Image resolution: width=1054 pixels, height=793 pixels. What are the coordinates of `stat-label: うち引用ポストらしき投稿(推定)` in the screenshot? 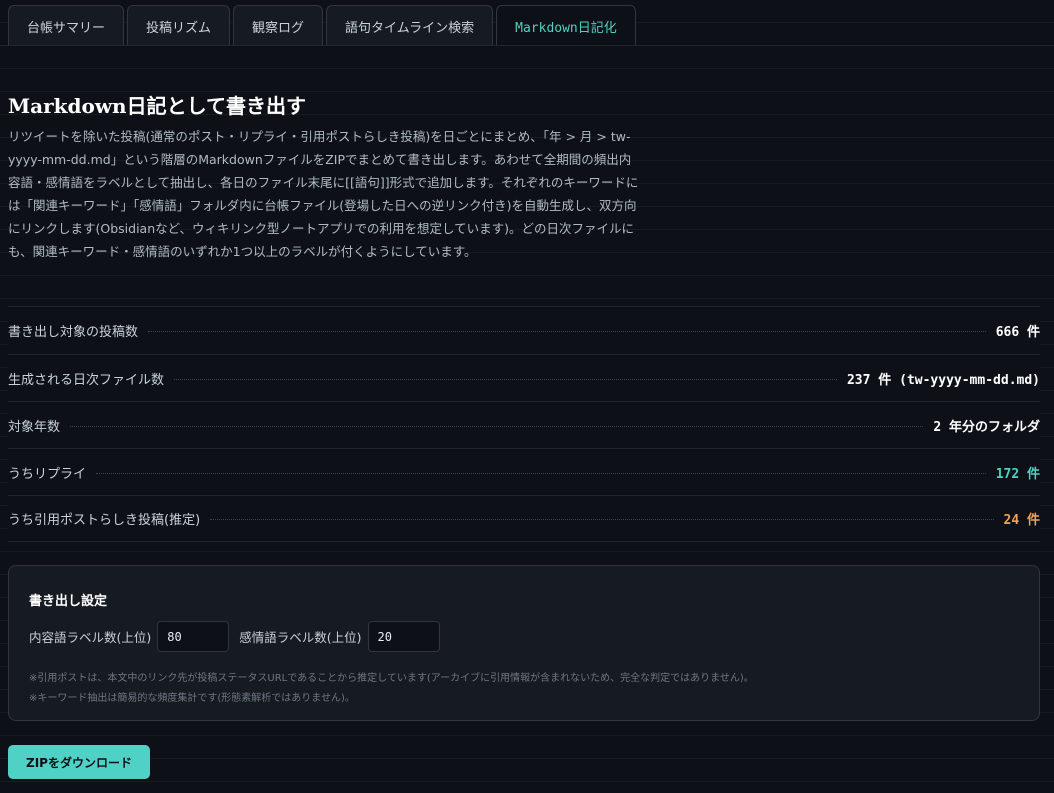 It's located at (104, 520).